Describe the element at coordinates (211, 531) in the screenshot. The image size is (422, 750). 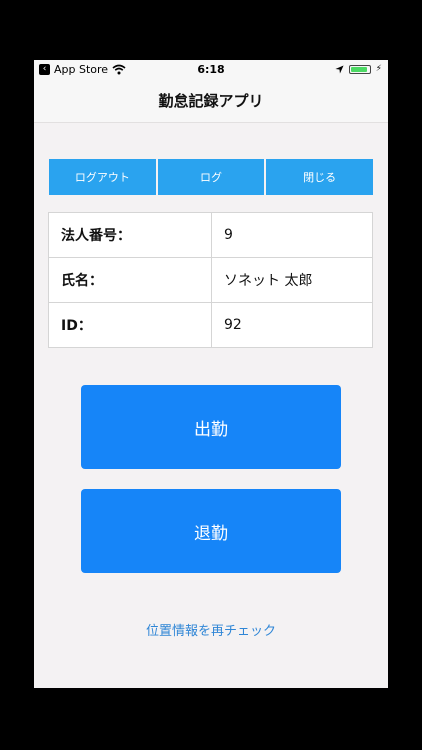
I see `clock-out-button: 退勤` at that location.